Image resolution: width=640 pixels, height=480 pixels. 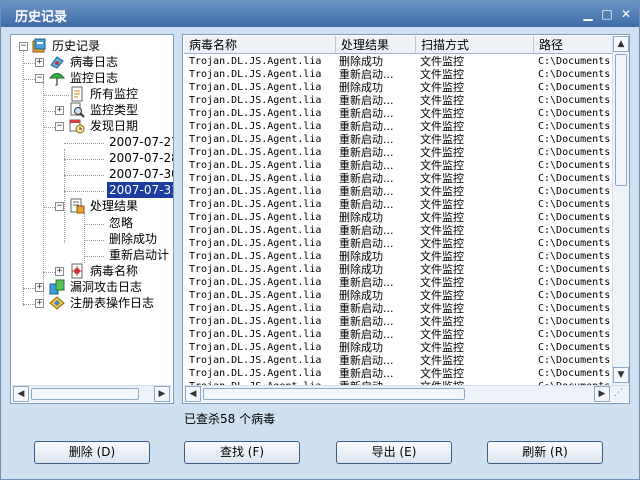 I want to click on scroll-down-icon: ▼, so click(x=621, y=375).